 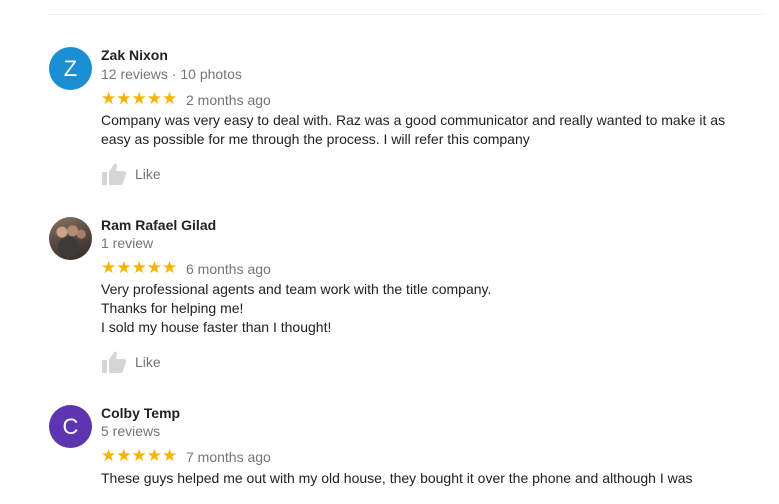 I want to click on divider, so click(x=406, y=14).